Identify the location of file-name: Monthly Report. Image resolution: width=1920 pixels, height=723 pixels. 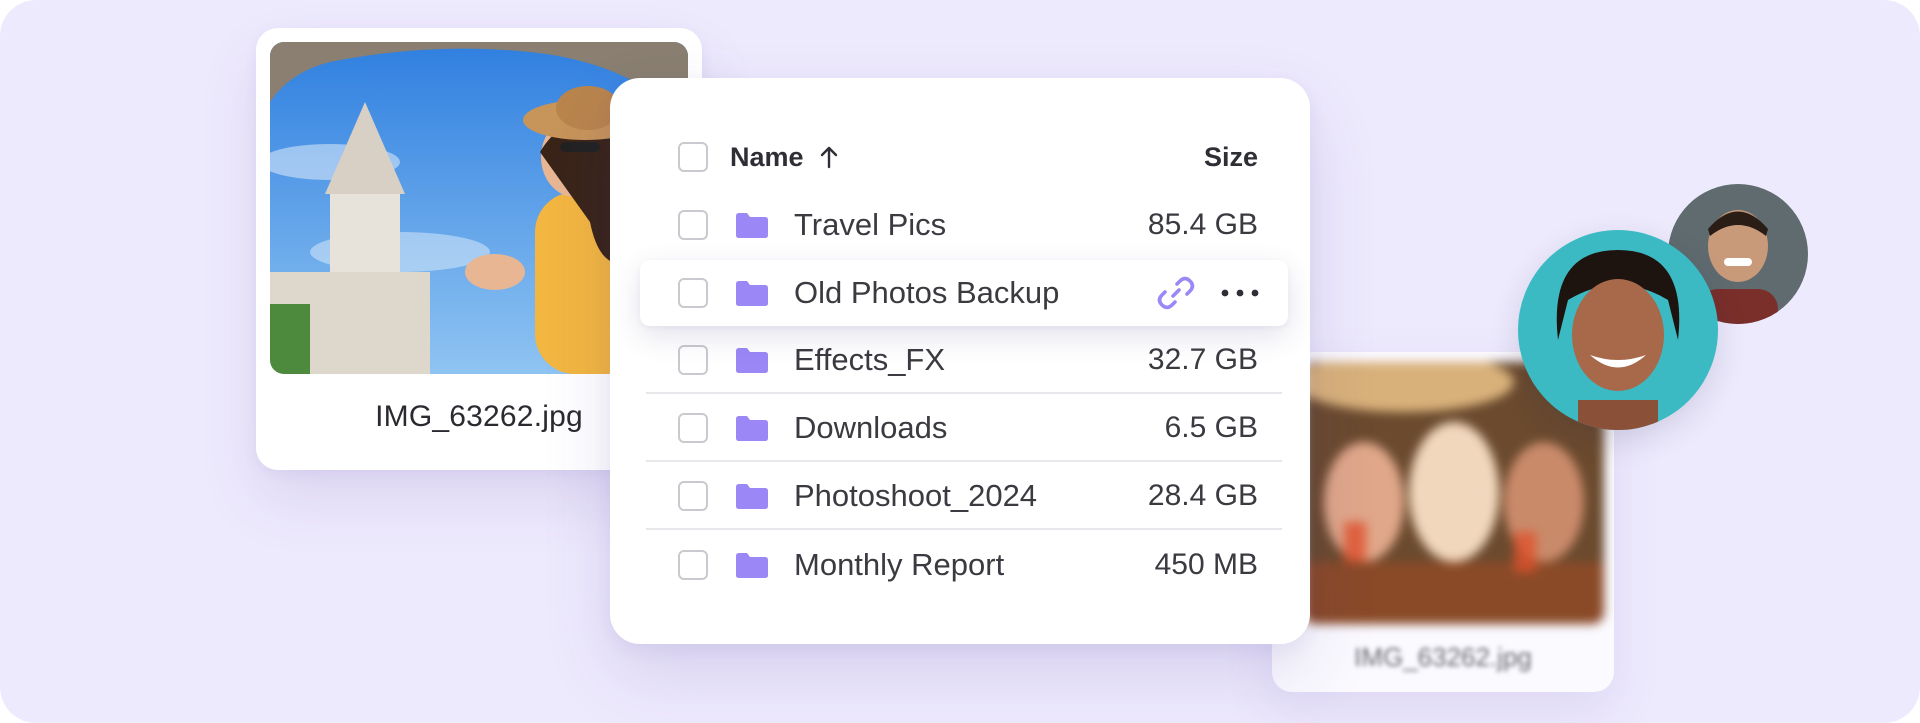
(899, 564).